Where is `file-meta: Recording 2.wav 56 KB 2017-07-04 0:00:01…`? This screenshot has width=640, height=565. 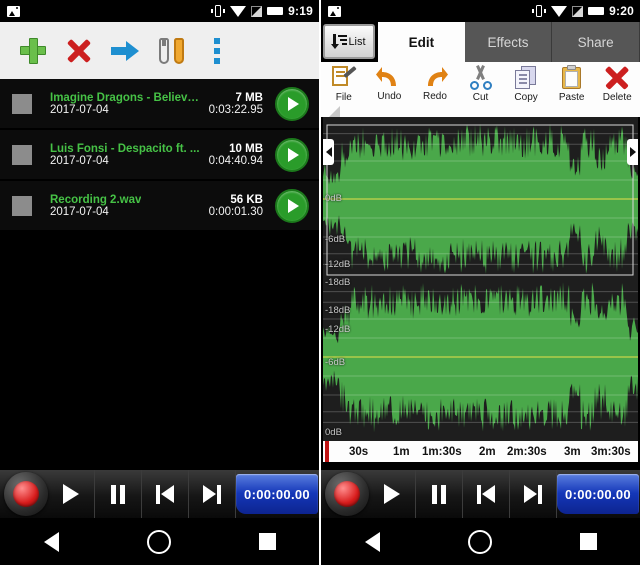
file-meta: Recording 2.wav 56 KB 2017-07-04 0:00:01… is located at coordinates (156, 206).